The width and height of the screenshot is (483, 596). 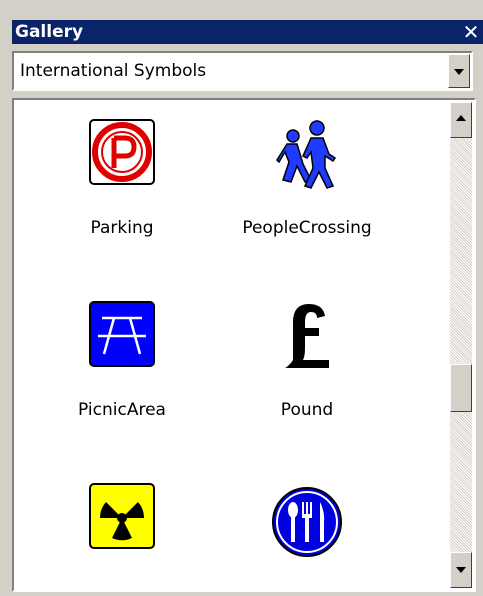 I want to click on gallery-item-picnic-area: PicnicArea, so click(x=122, y=360).